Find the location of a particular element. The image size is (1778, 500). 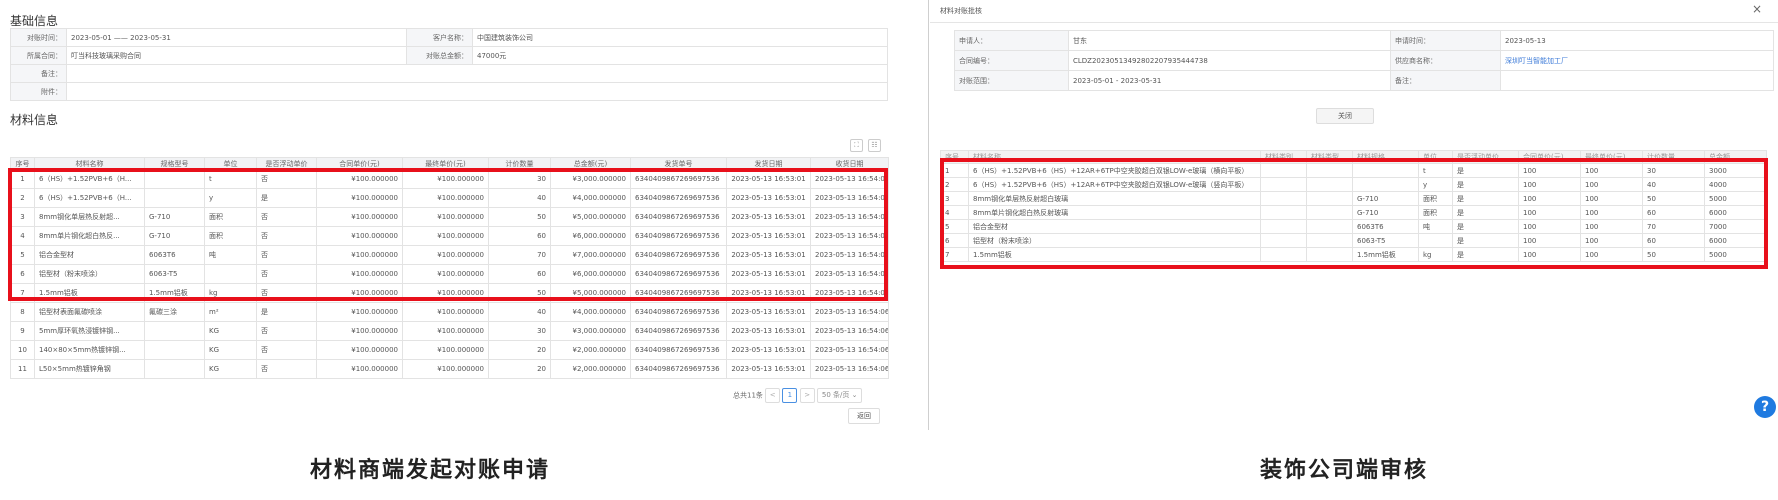

range-label: 对账范围： is located at coordinates (1011, 80).